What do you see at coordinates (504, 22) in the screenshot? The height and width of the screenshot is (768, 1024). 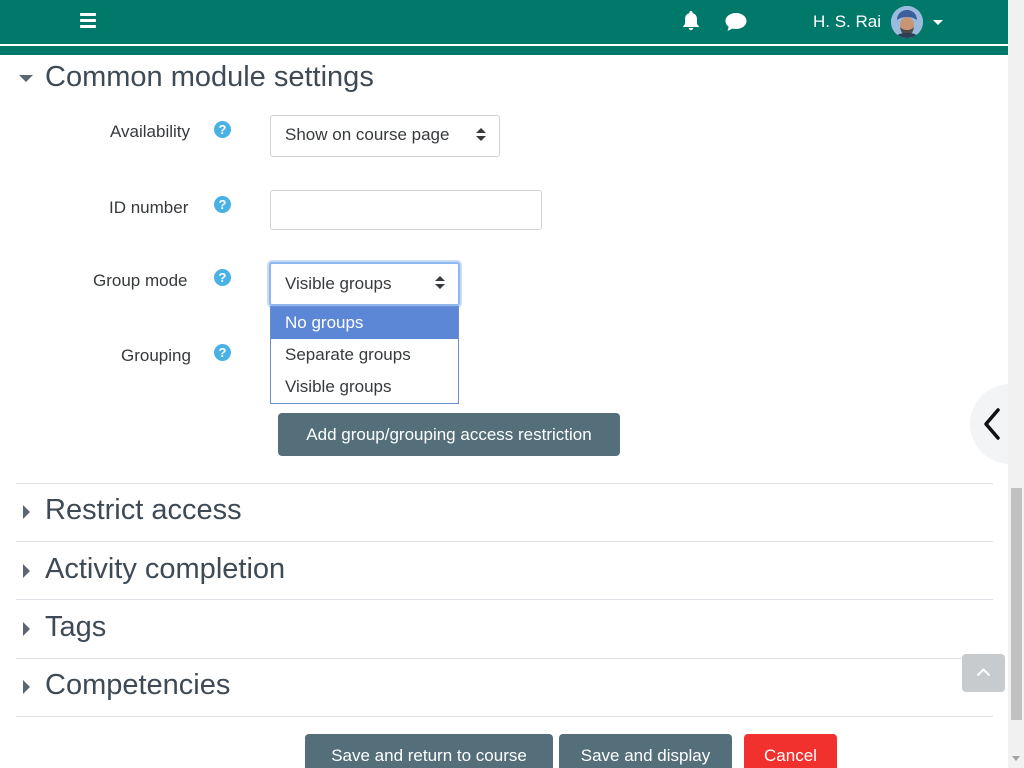 I see `top-navbar: H. S. Rai` at bounding box center [504, 22].